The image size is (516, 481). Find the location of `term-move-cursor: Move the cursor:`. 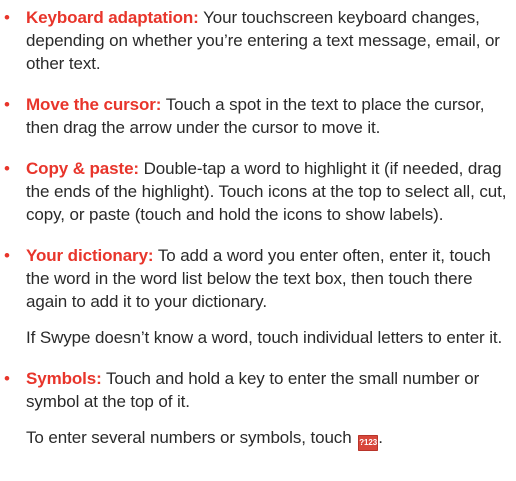

term-move-cursor: Move the cursor: is located at coordinates (94, 104).